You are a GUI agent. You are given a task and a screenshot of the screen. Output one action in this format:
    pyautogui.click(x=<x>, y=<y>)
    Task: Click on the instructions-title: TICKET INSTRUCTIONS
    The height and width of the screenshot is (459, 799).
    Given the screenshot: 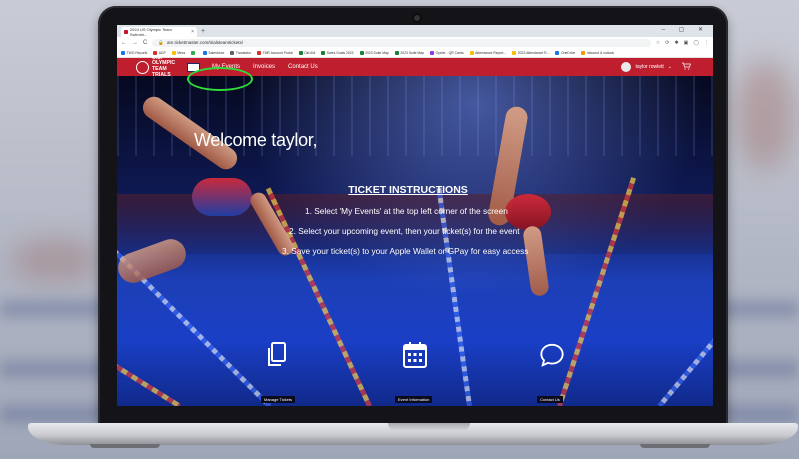 What is the action you would take?
    pyautogui.click(x=415, y=190)
    